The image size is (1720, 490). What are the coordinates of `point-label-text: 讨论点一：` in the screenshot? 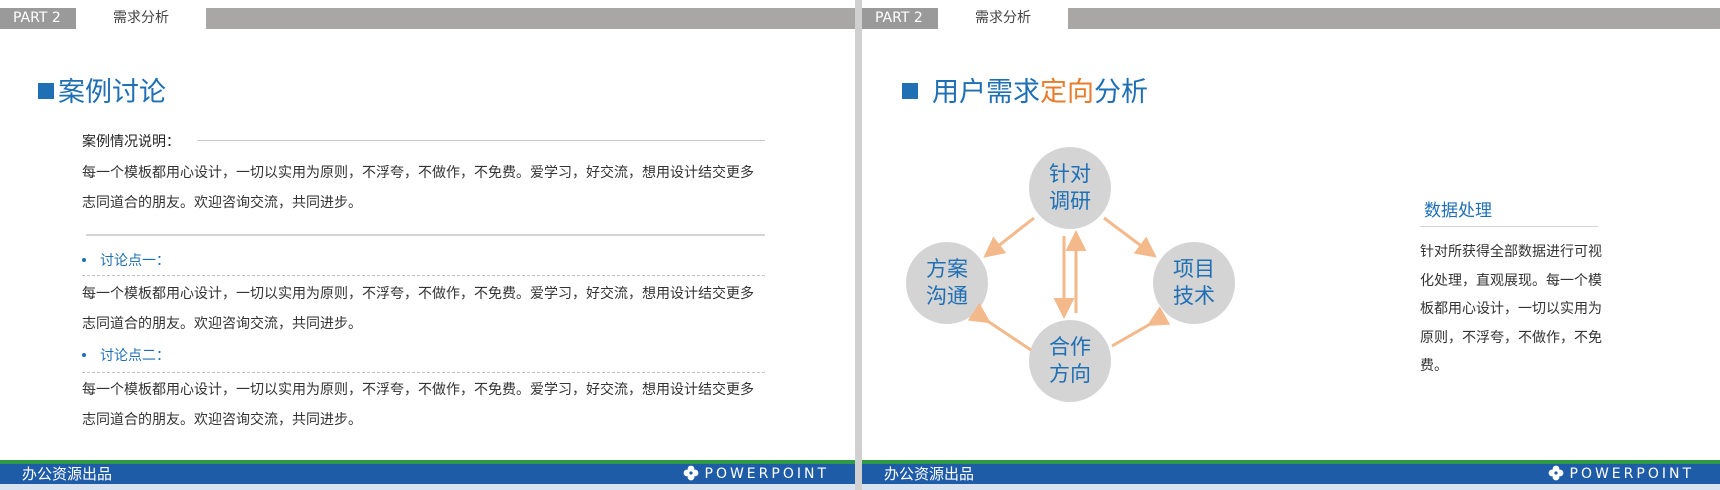 It's located at (135, 261).